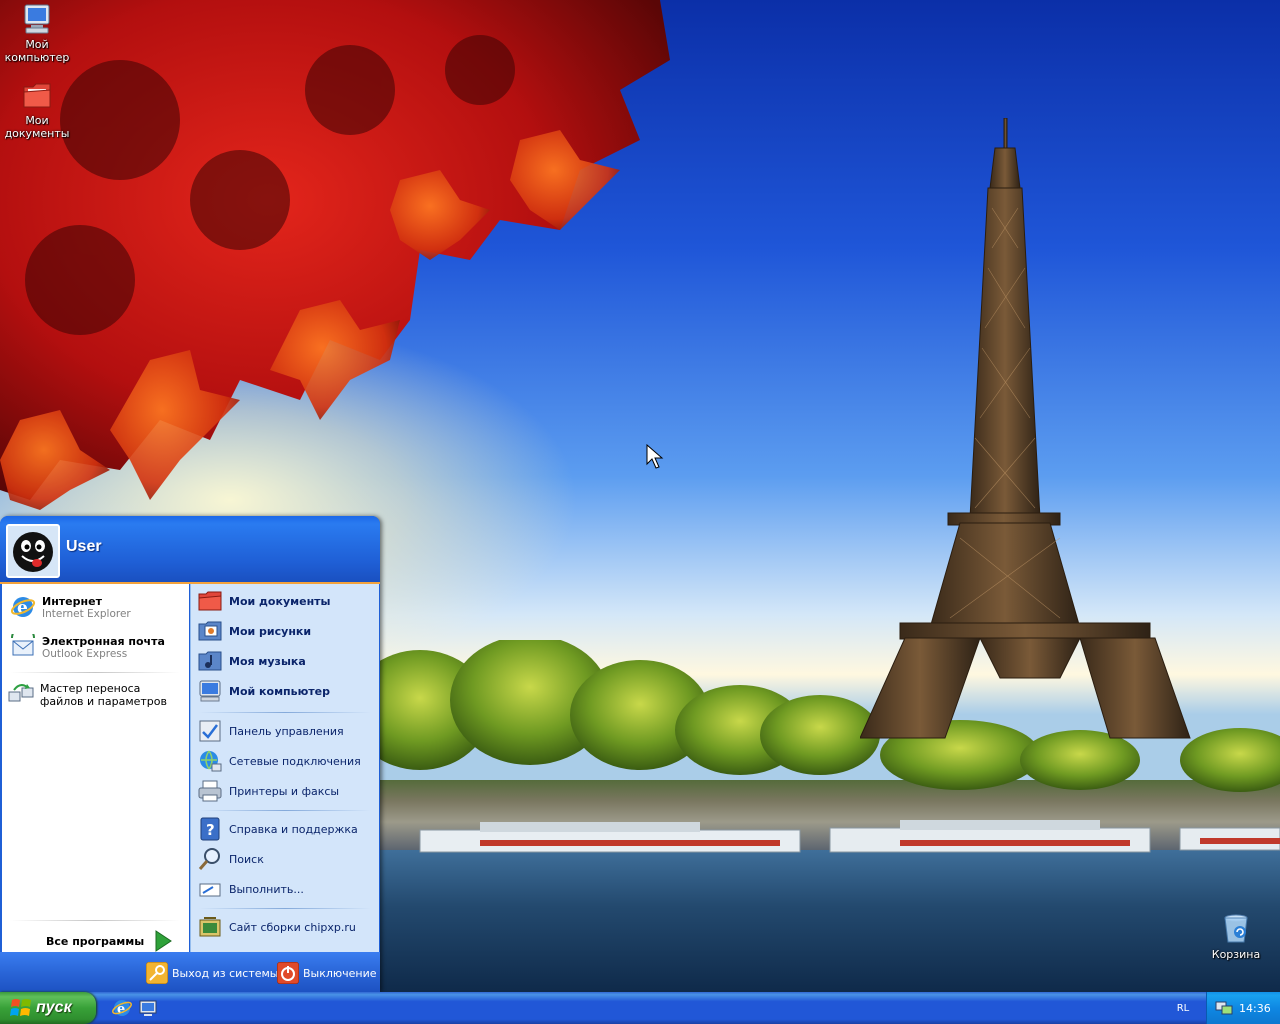 The height and width of the screenshot is (1024, 1280). What do you see at coordinates (1224, 1008) in the screenshot?
I see `network-tray-icon` at bounding box center [1224, 1008].